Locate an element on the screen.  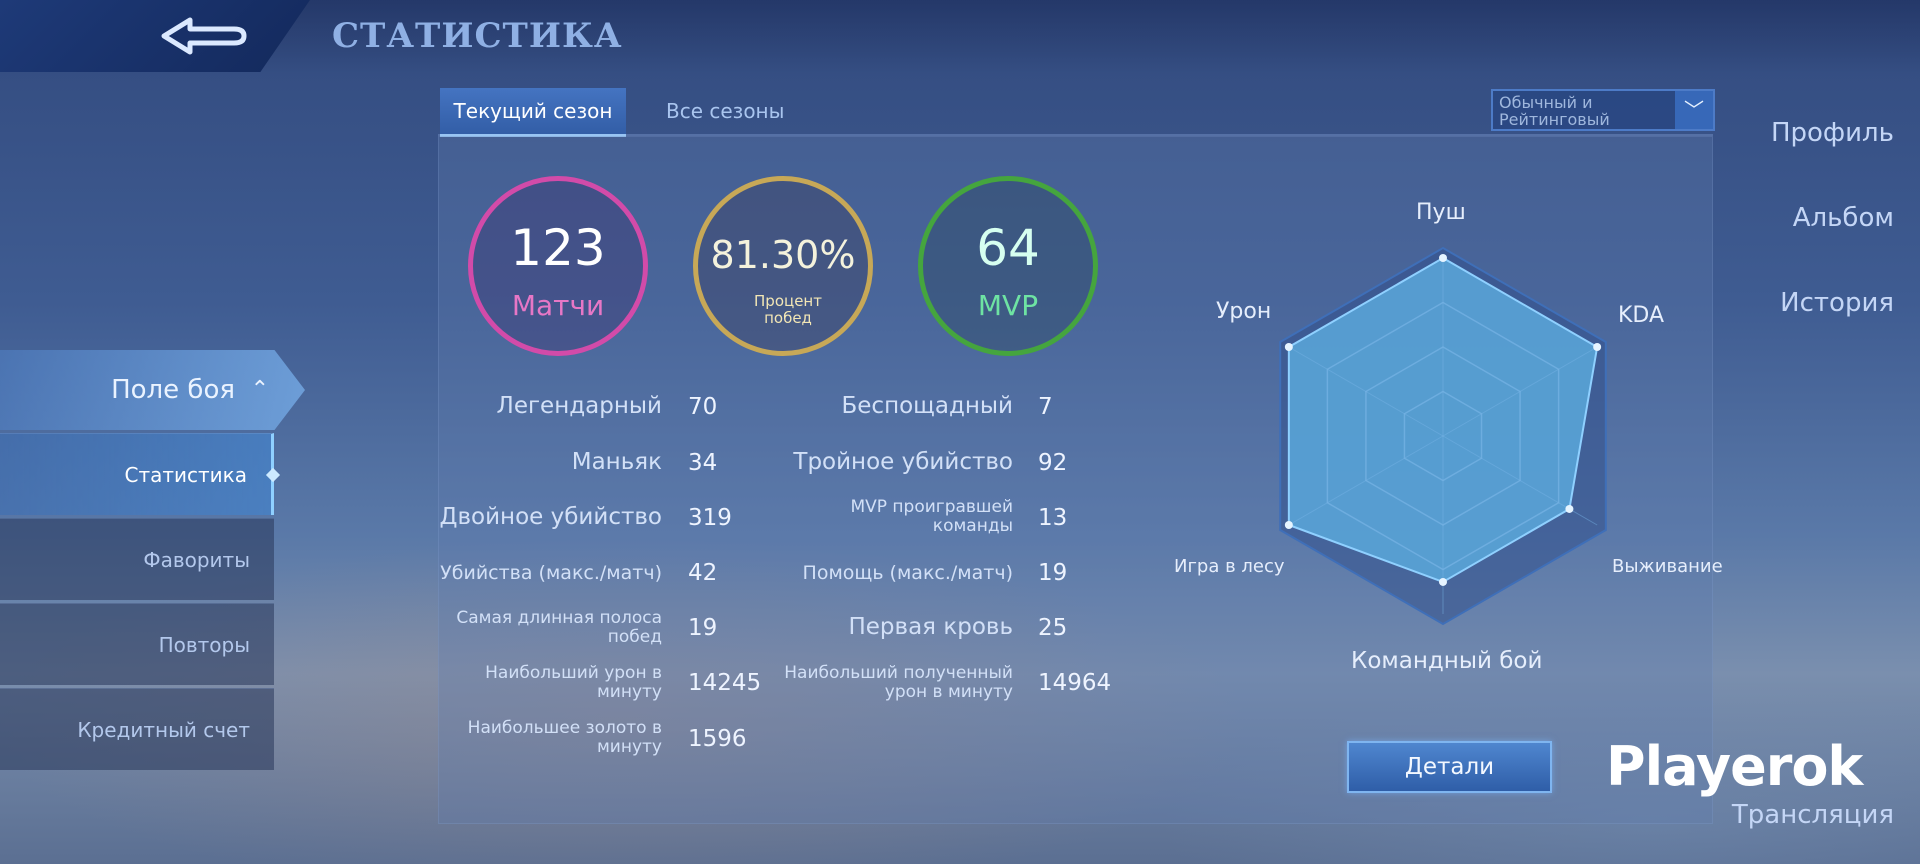
stat-value: 14964 is located at coordinates (1075, 683).